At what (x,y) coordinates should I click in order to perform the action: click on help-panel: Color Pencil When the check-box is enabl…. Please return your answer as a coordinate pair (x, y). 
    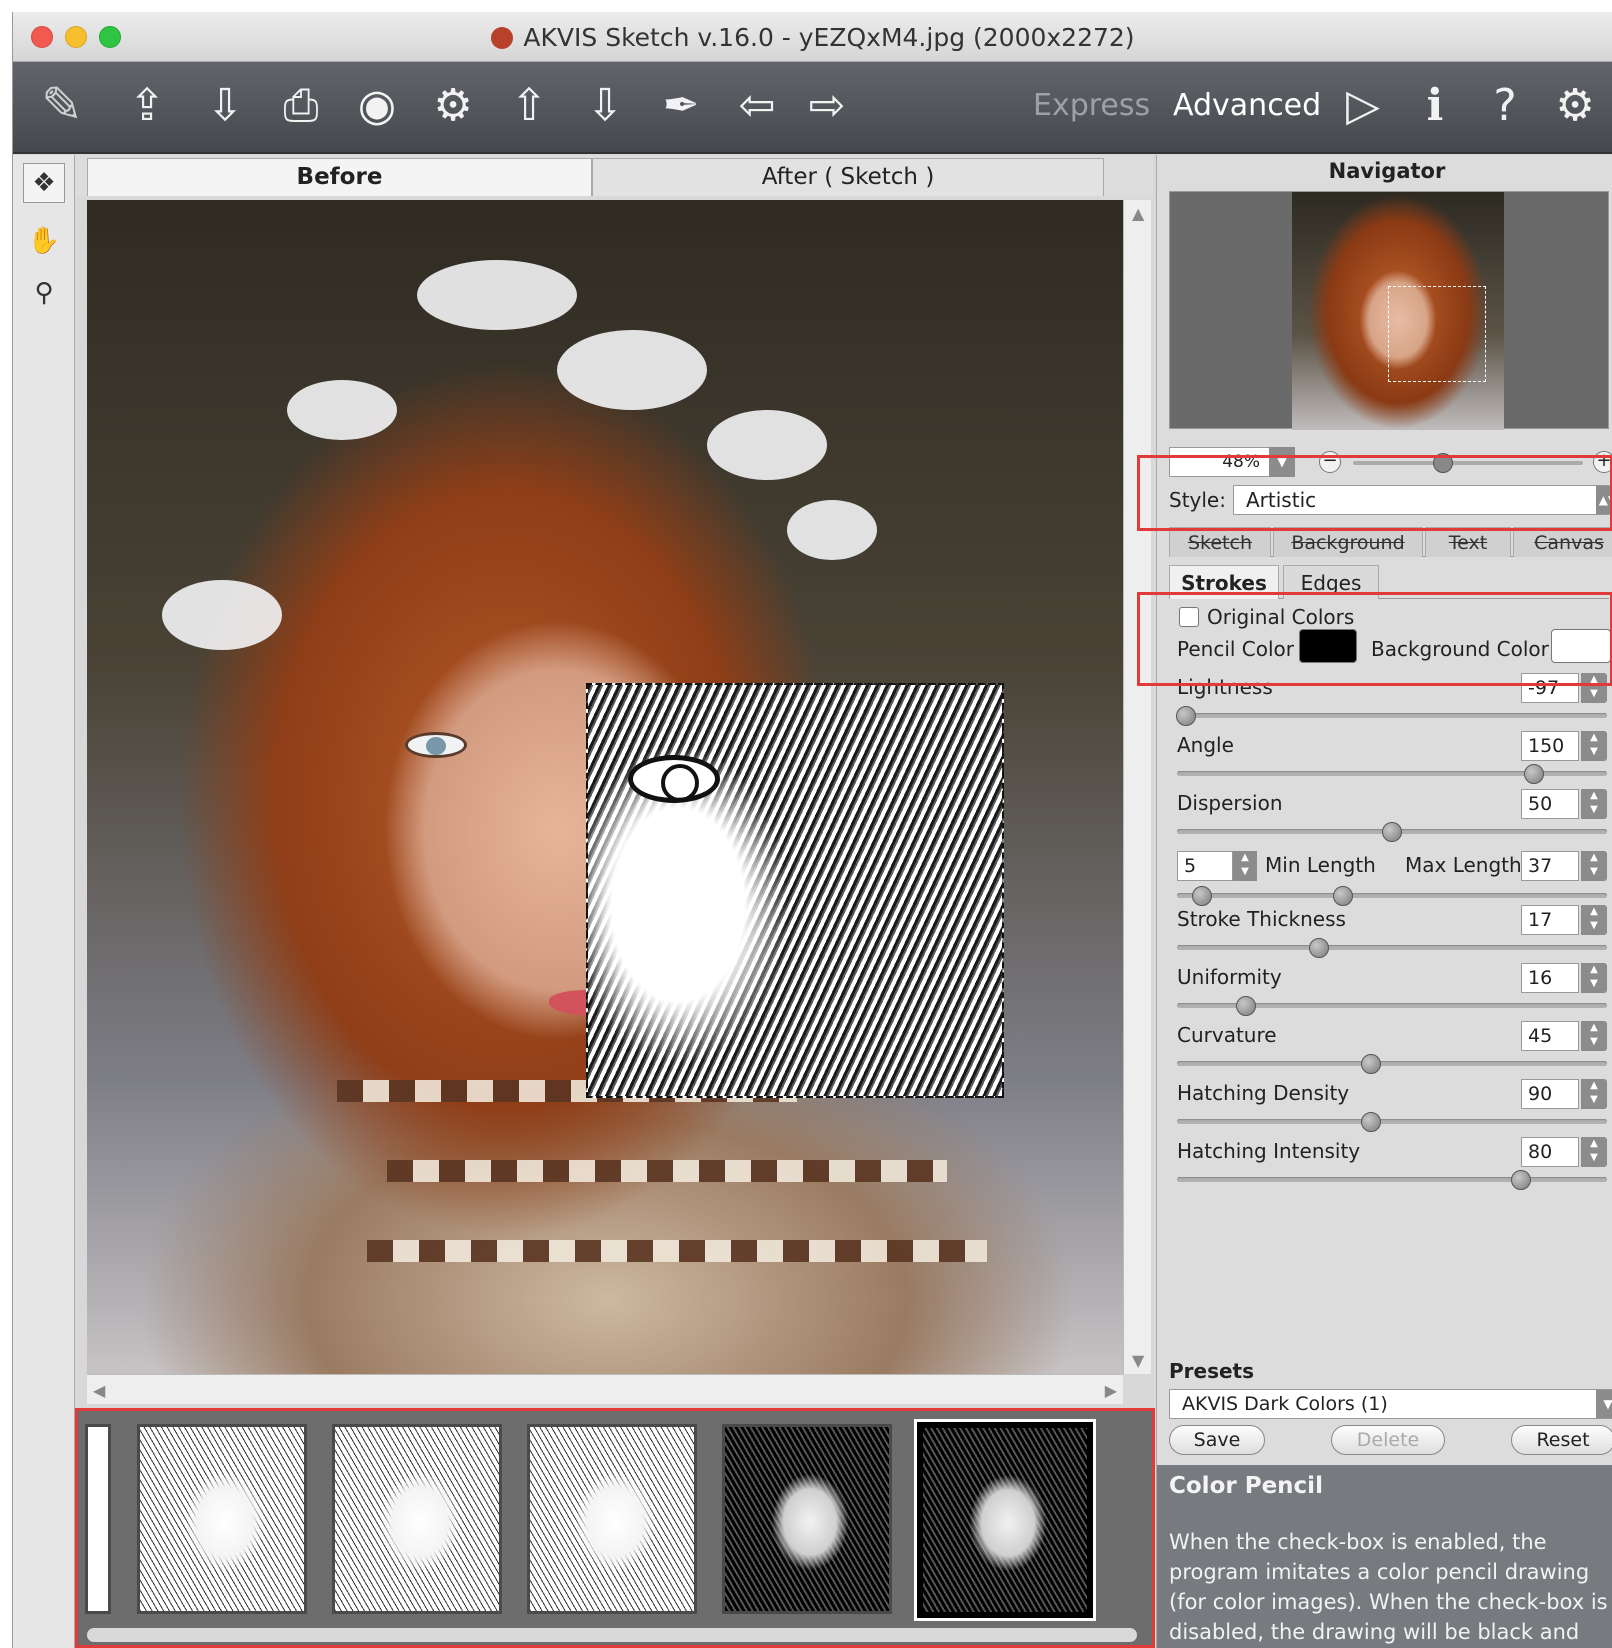
    Looking at the image, I should click on (1384, 1556).